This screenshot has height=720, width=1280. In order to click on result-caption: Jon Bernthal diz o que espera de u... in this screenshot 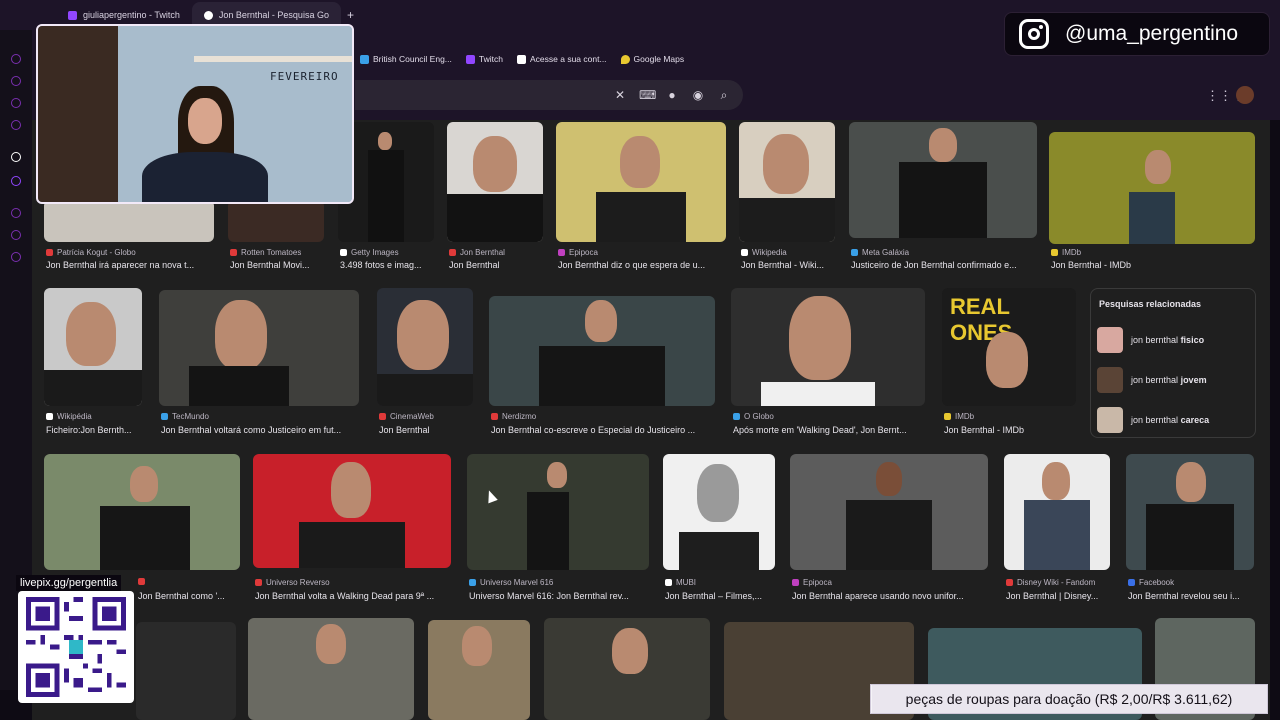, I will do `click(643, 265)`.